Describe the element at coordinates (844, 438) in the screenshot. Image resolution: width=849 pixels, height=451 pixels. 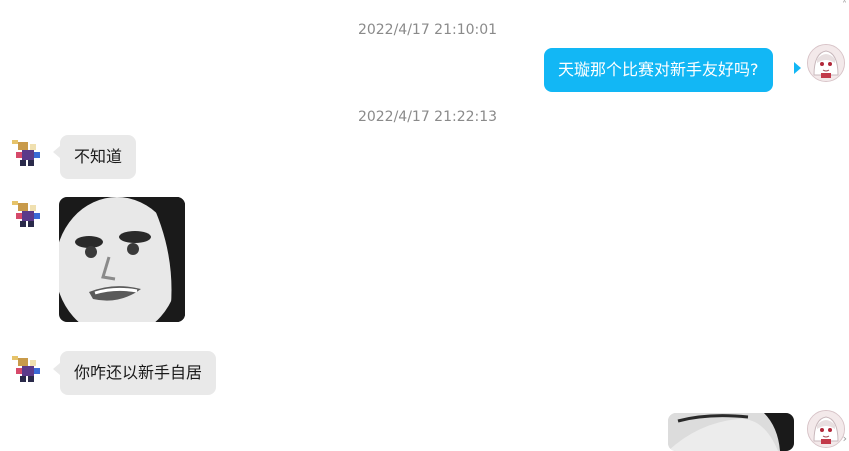
I see `scroll-indicator-icon: ›` at that location.